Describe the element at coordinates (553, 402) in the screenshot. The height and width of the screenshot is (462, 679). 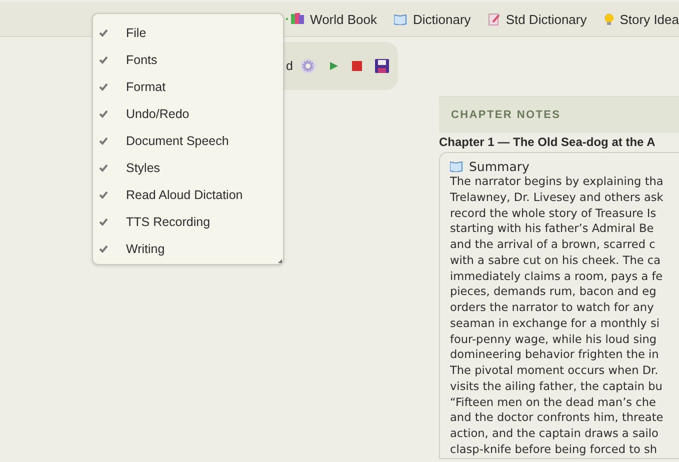
I see `summary-text-line: “Fifteen men on the dead man’s che` at that location.